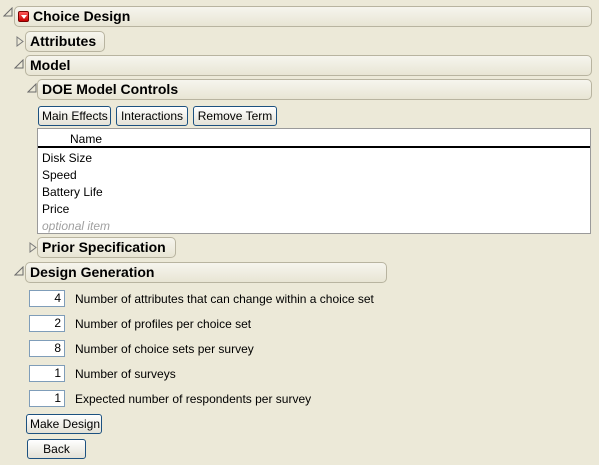  I want to click on model-header: Model, so click(308, 65).